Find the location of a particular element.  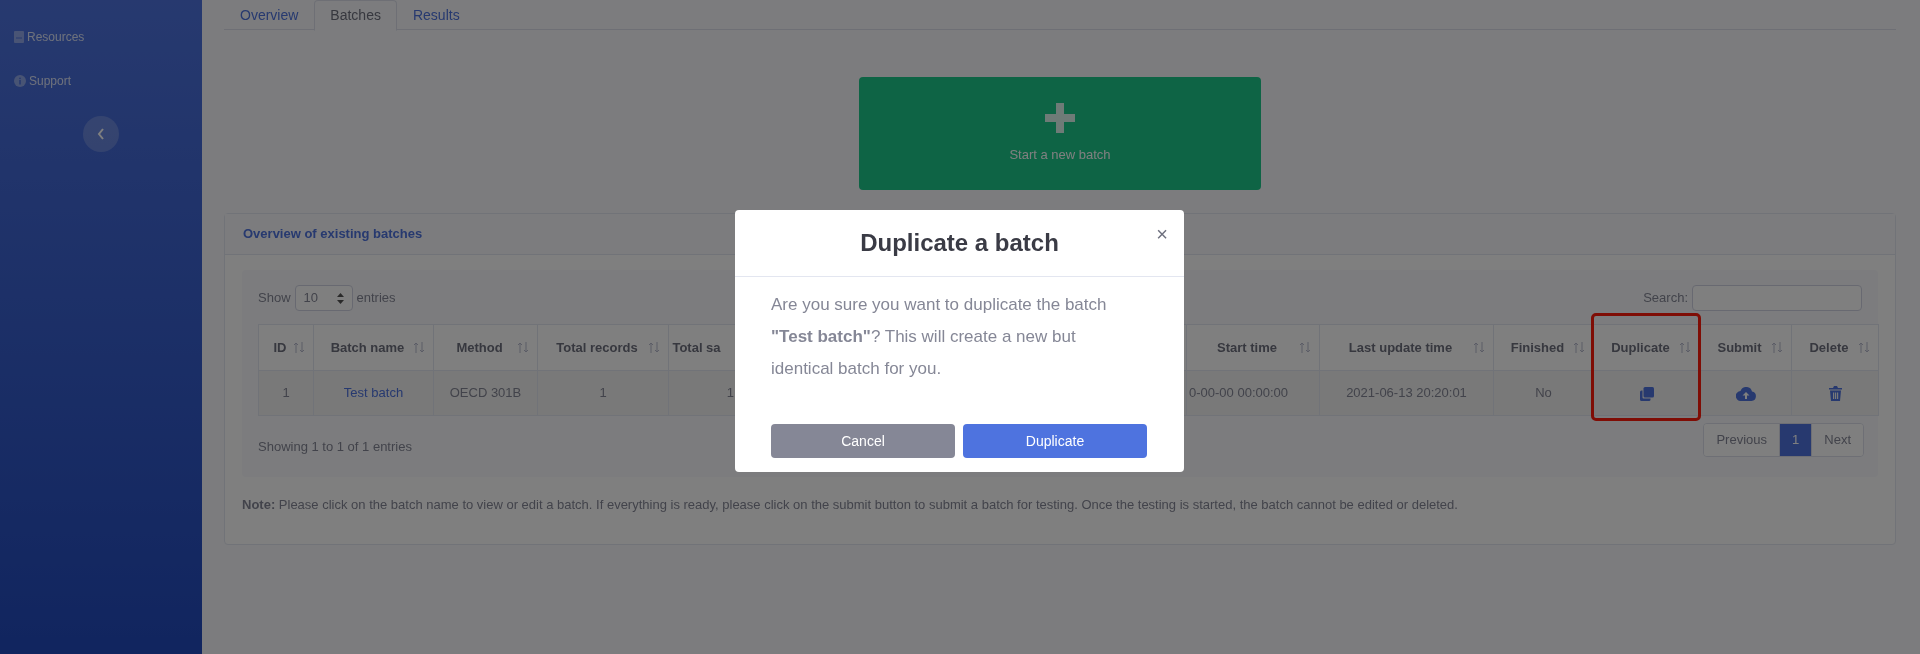

start-new-batch-button: Start a new batch is located at coordinates (1060, 133).